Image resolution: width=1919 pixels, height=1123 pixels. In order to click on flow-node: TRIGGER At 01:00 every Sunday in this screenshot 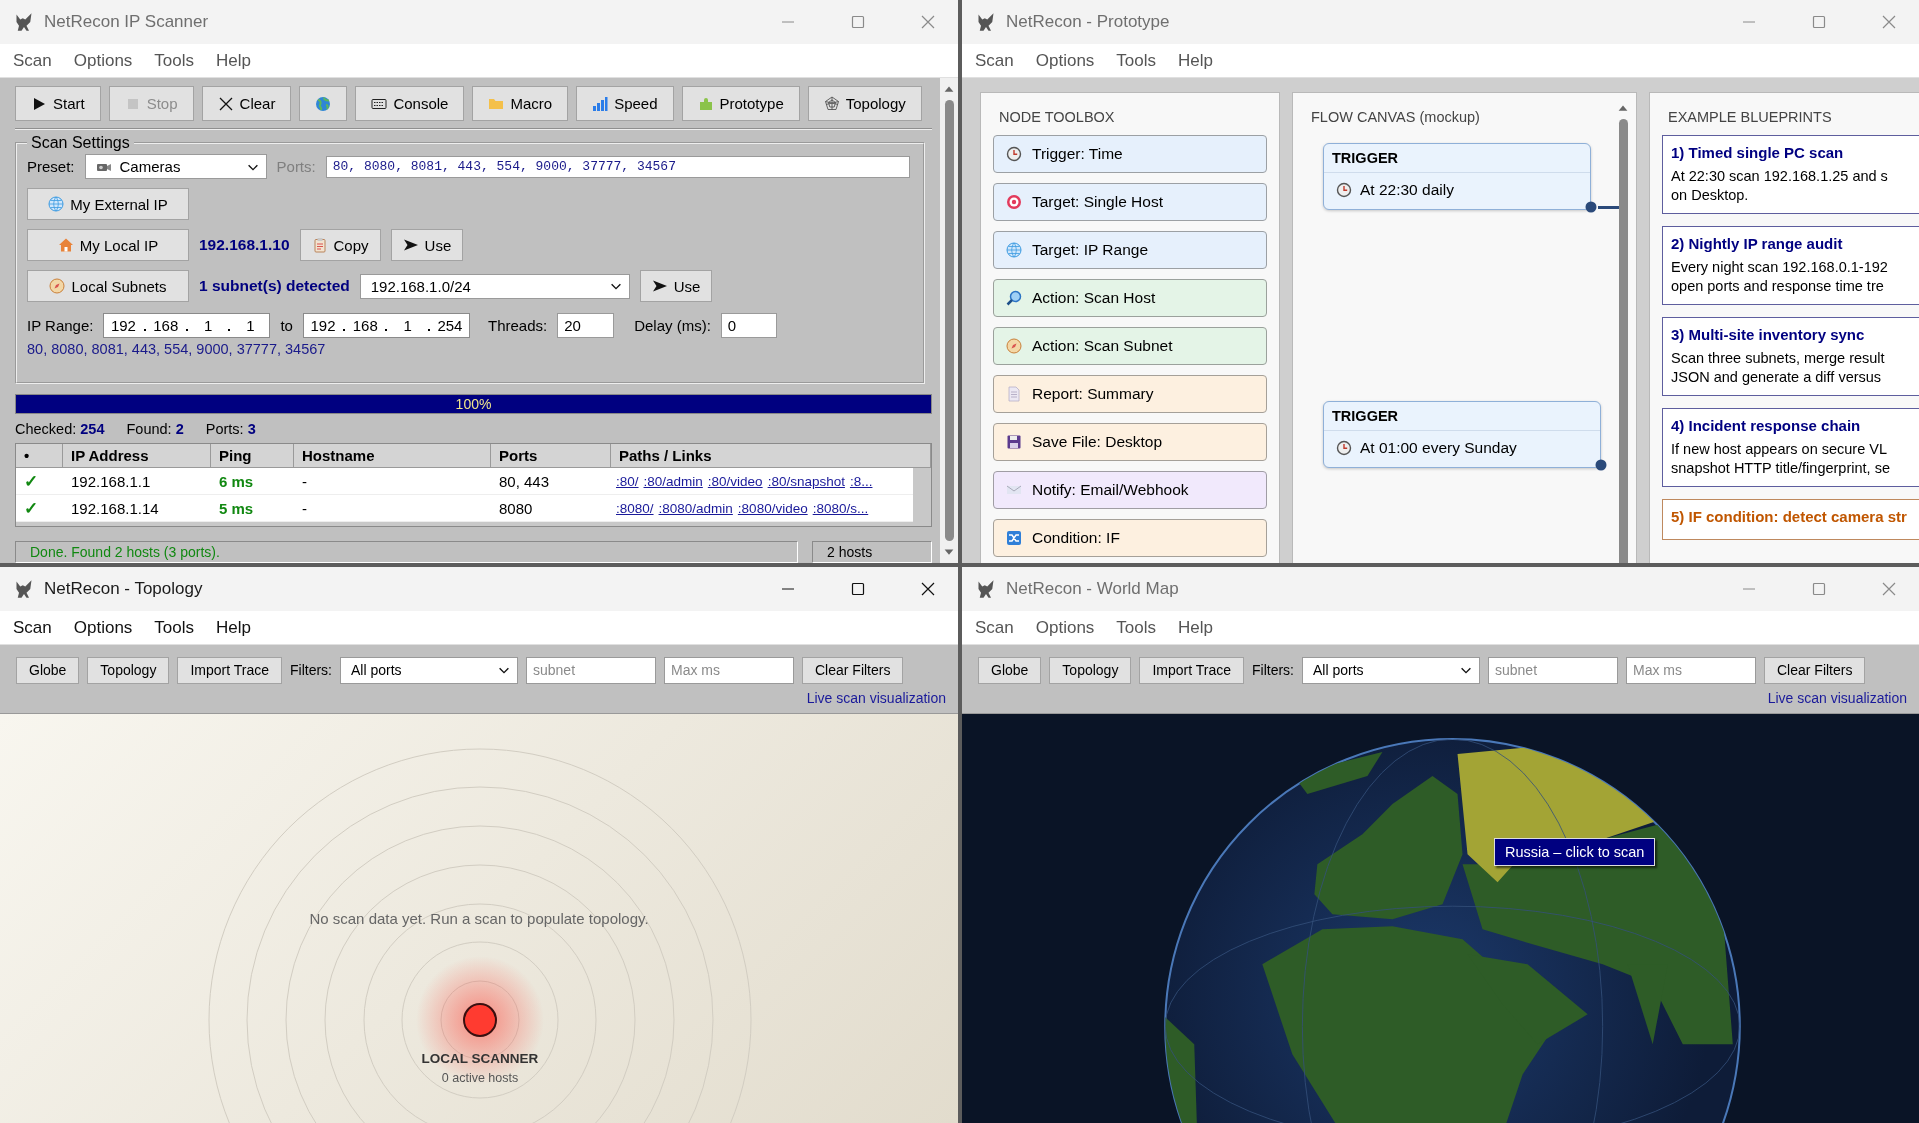, I will do `click(1462, 434)`.